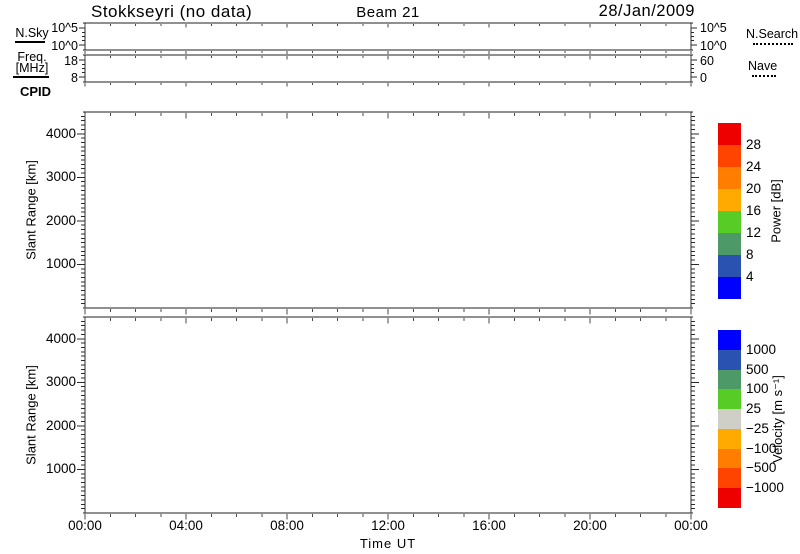  What do you see at coordinates (757, 428) in the screenshot?
I see `velocity-colorbar-tick-label: −25` at bounding box center [757, 428].